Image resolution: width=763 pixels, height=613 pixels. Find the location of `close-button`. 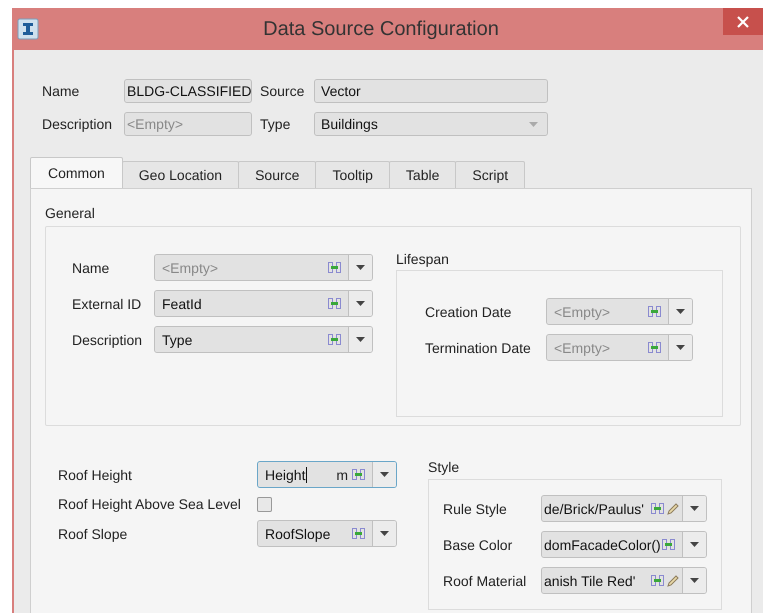

close-button is located at coordinates (743, 21).